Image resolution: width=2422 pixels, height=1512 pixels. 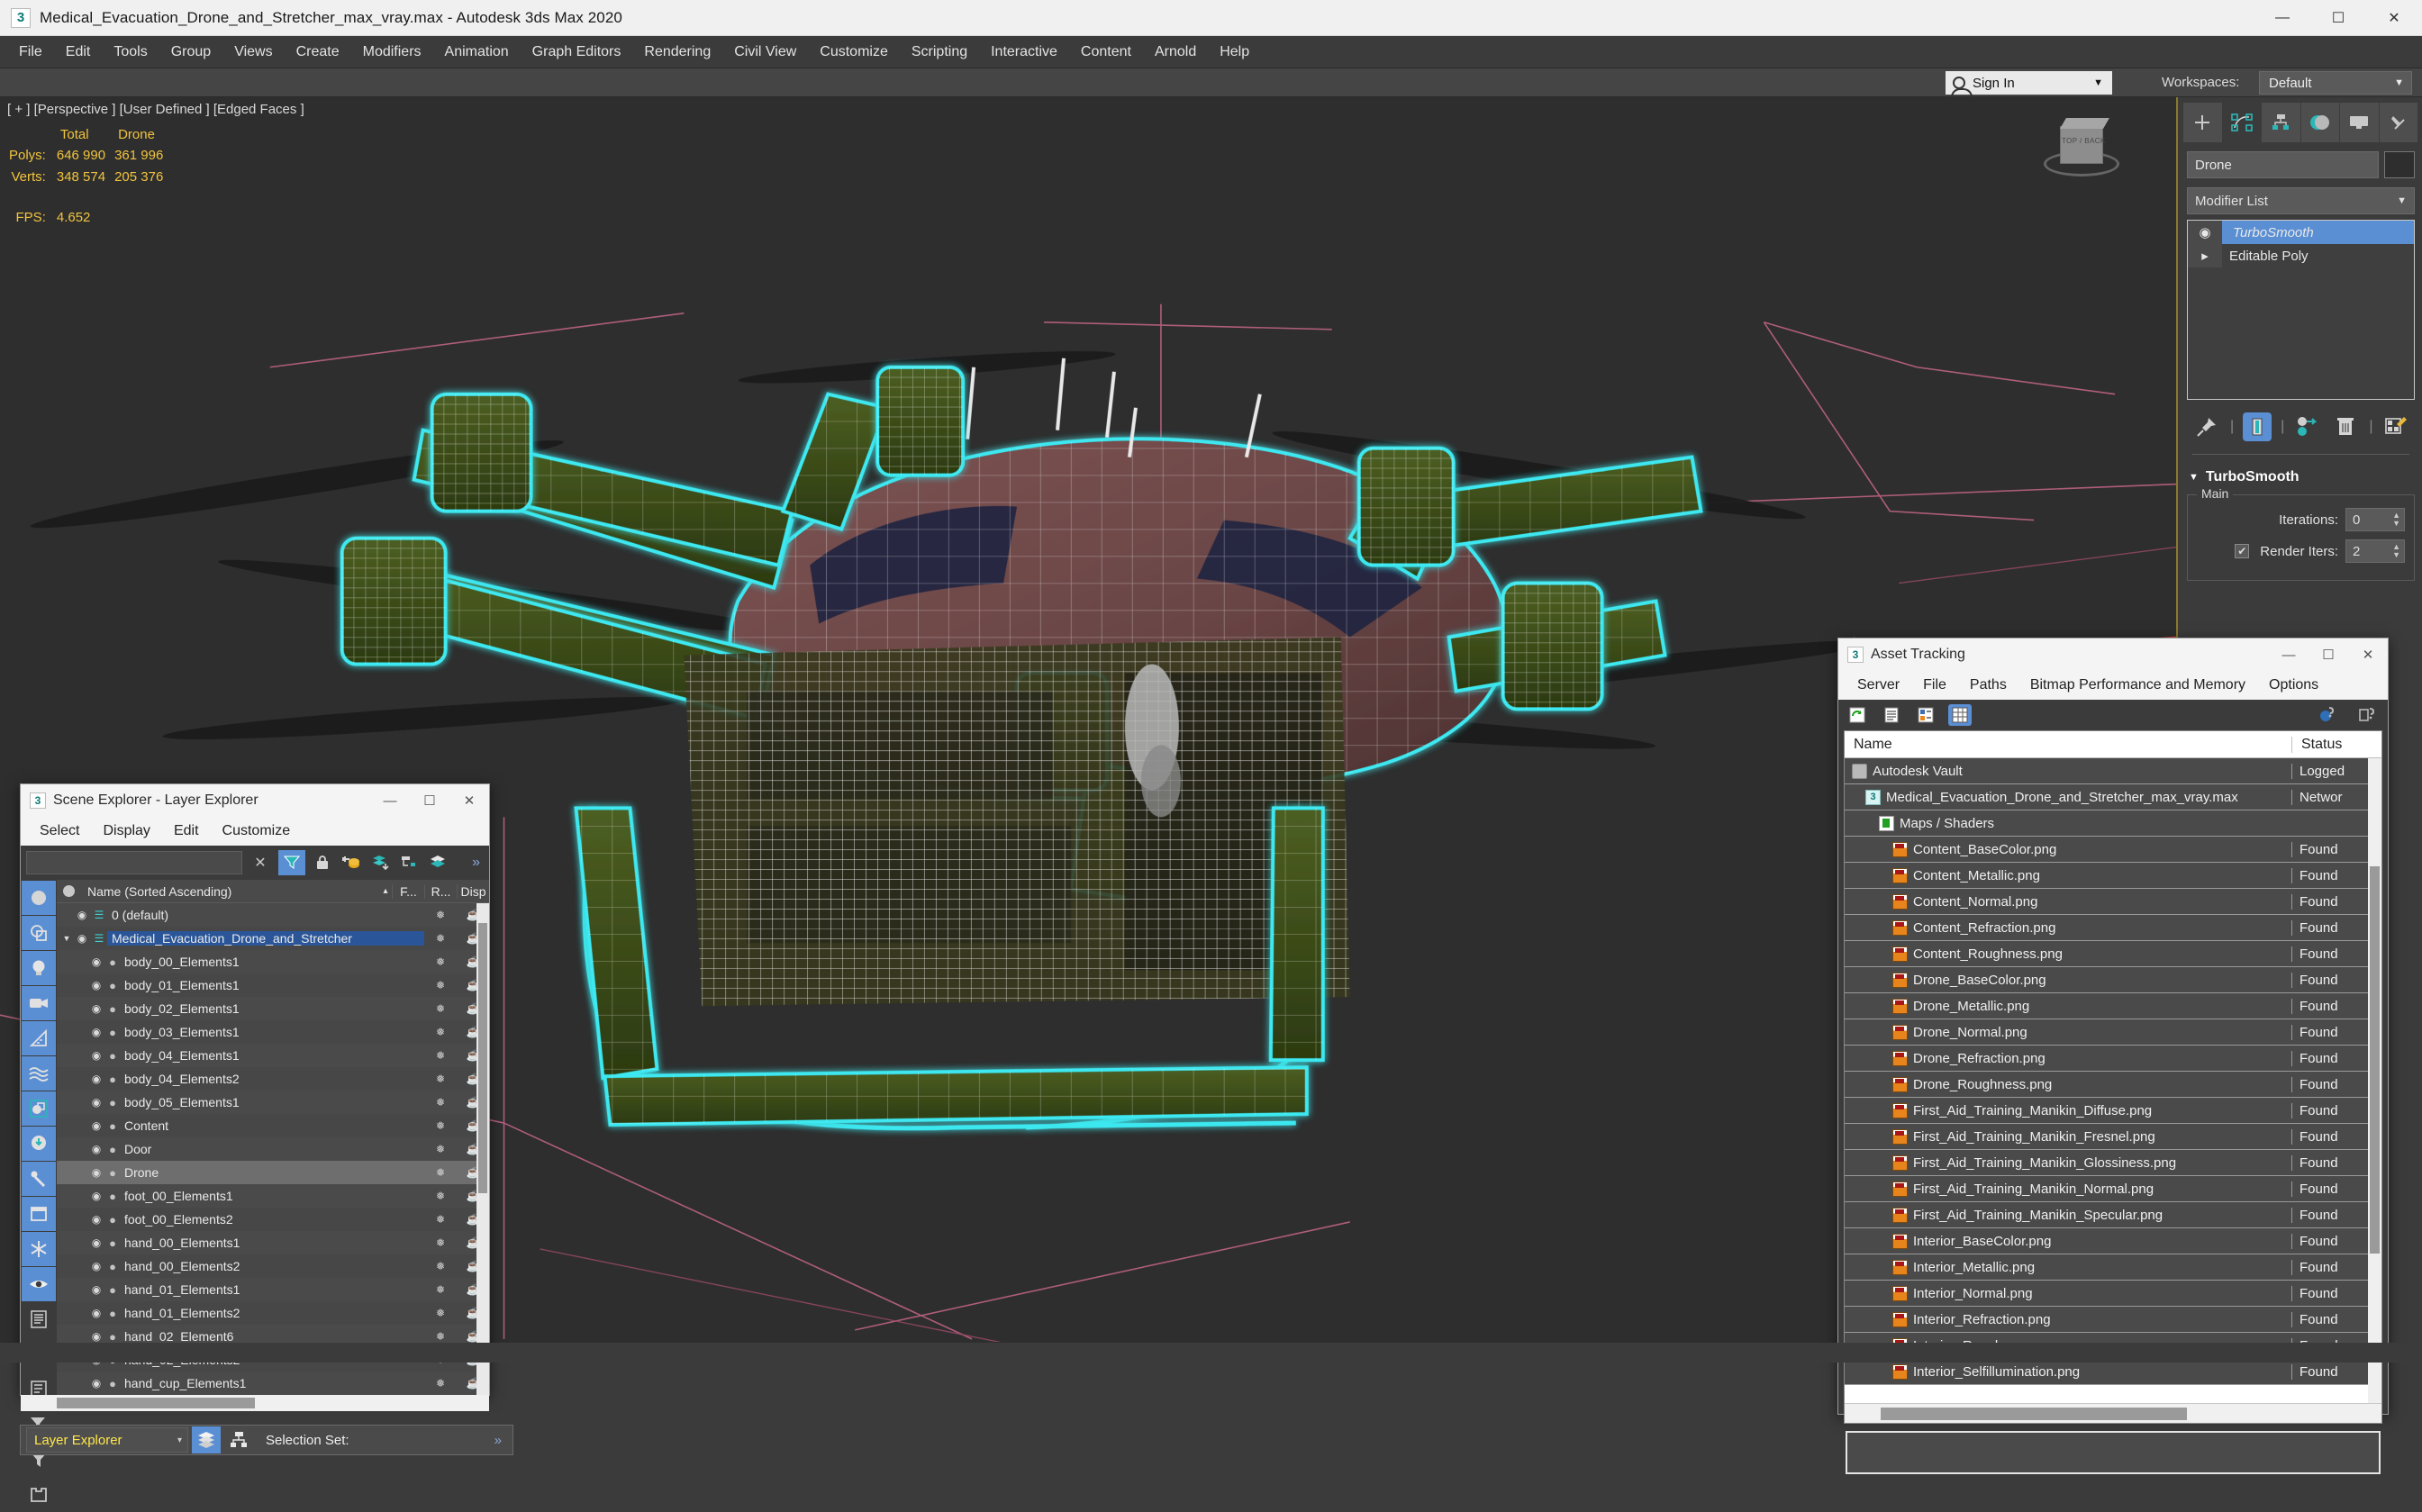 What do you see at coordinates (2113, 1059) in the screenshot?
I see `asset-table-row: Drone_Refraction.png Found` at bounding box center [2113, 1059].